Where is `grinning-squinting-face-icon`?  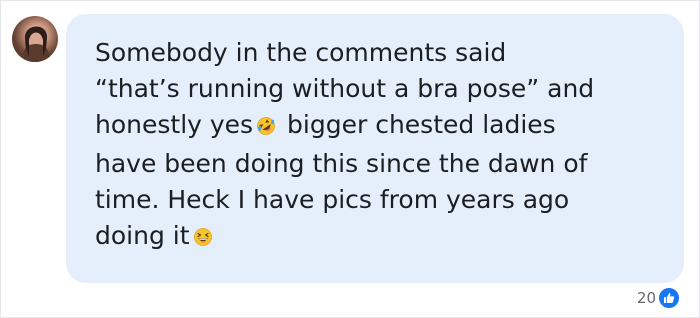 grinning-squinting-face-icon is located at coordinates (203, 239).